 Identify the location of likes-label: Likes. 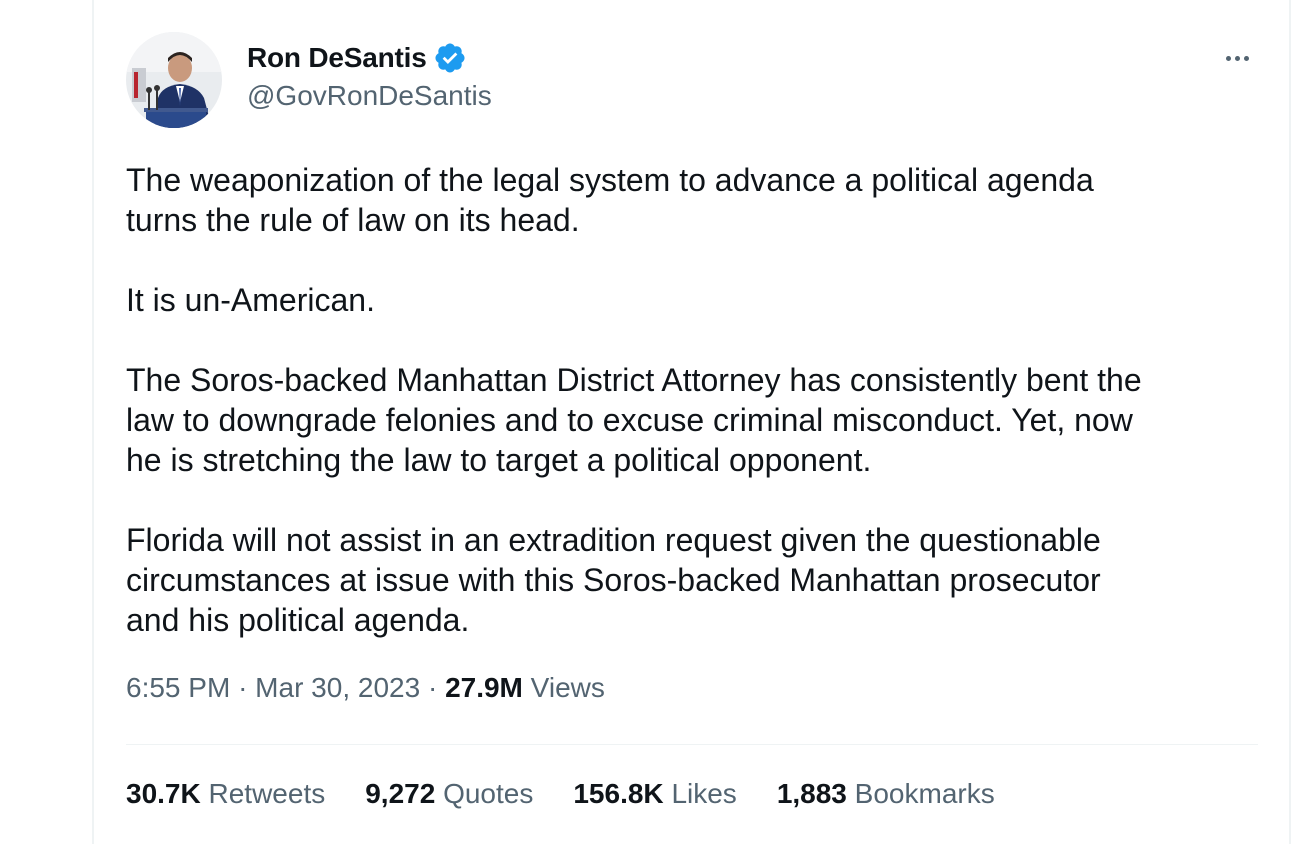
(704, 793).